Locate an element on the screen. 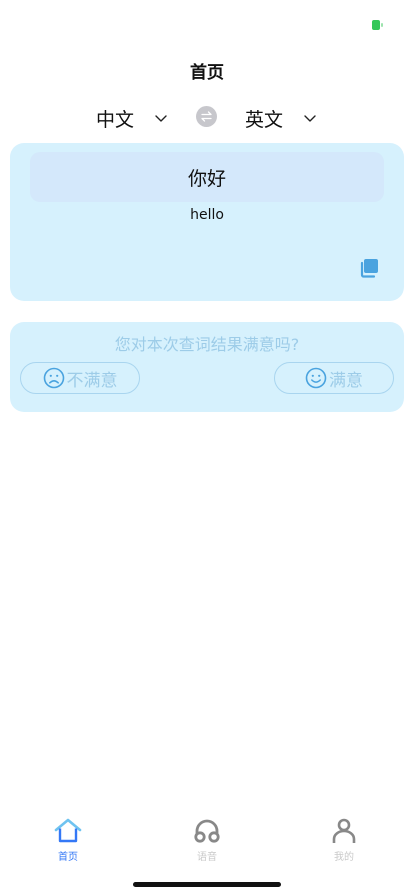 The image size is (414, 896). sad-face-icon is located at coordinates (53, 378).